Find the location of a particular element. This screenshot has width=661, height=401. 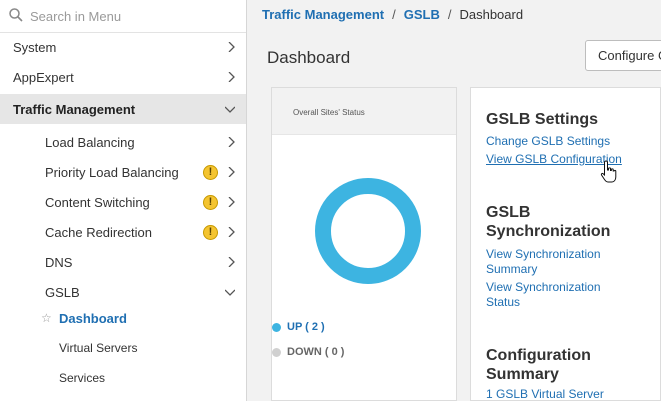

breadcrumb-traffic-management: Traffic Management is located at coordinates (323, 14).